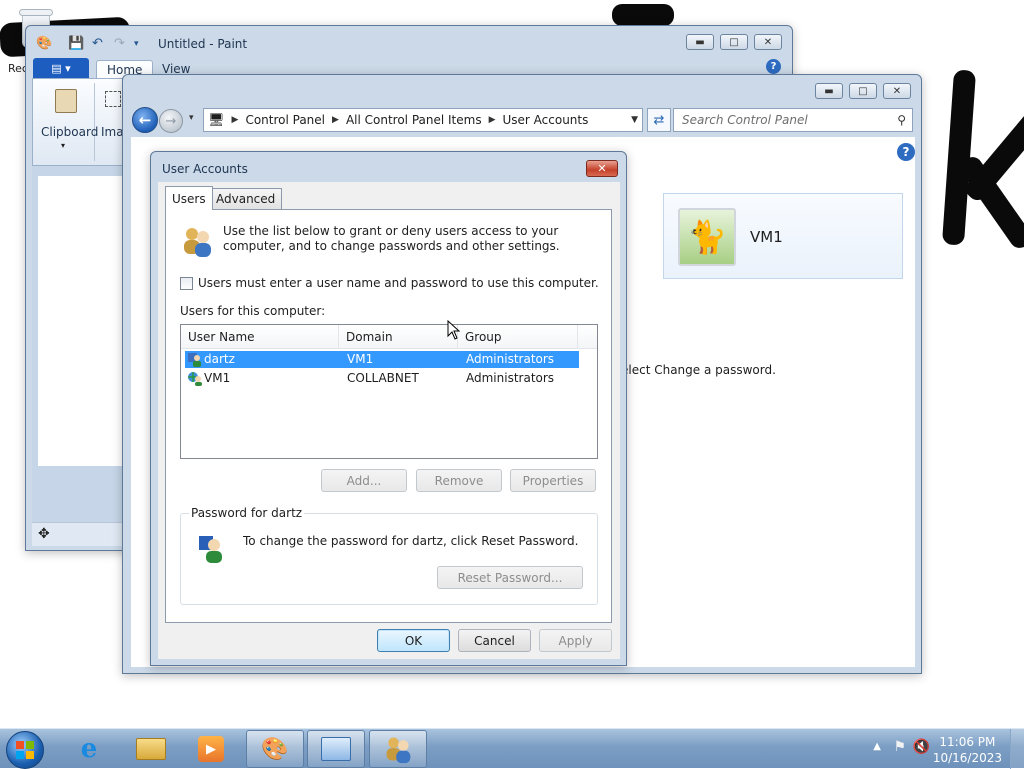  I want to click on users-icon, so click(398, 750).